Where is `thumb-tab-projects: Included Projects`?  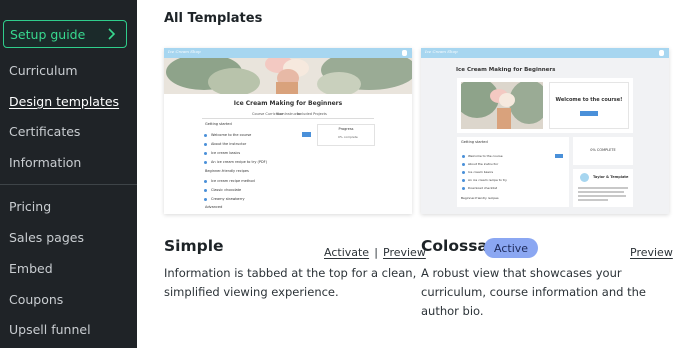 thumb-tab-projects: Included Projects is located at coordinates (312, 114).